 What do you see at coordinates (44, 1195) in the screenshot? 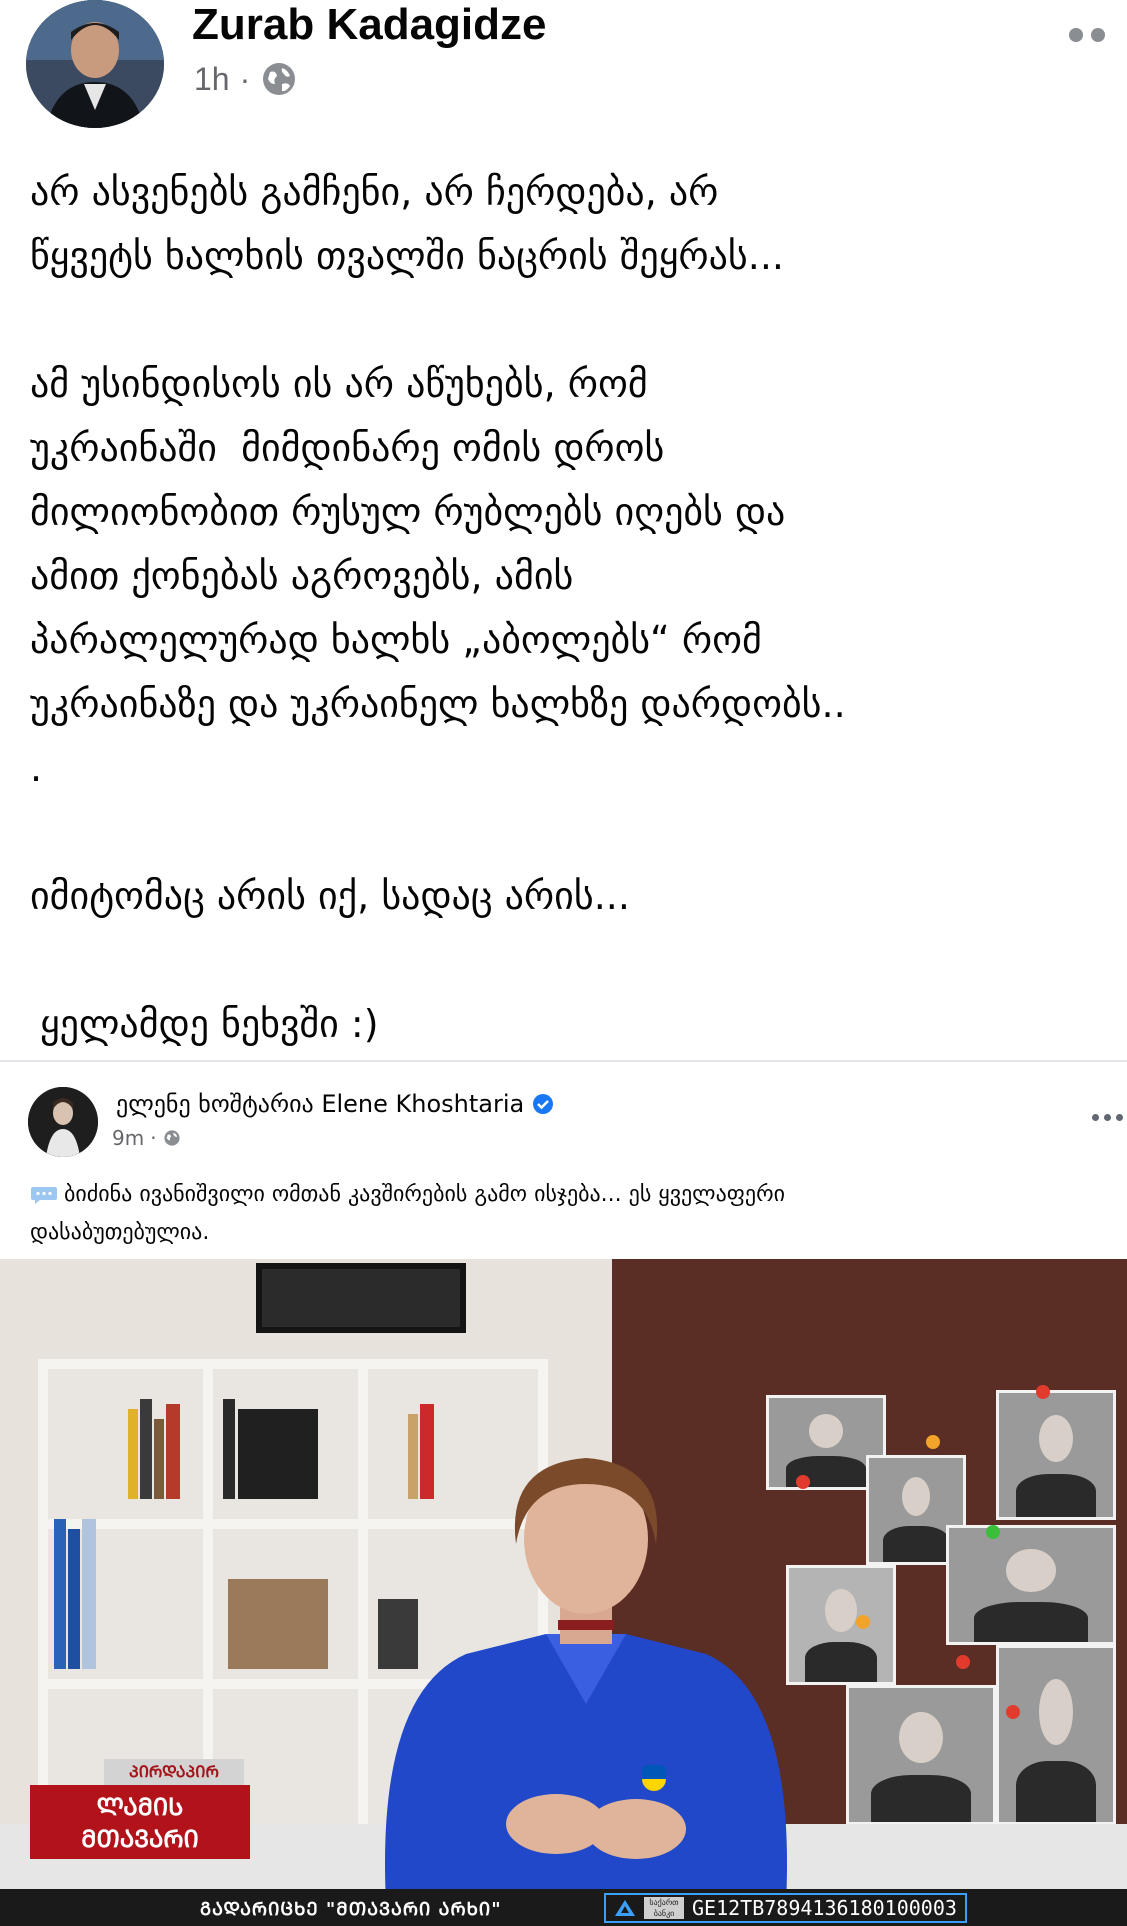
I see `speech-bubble-icon` at bounding box center [44, 1195].